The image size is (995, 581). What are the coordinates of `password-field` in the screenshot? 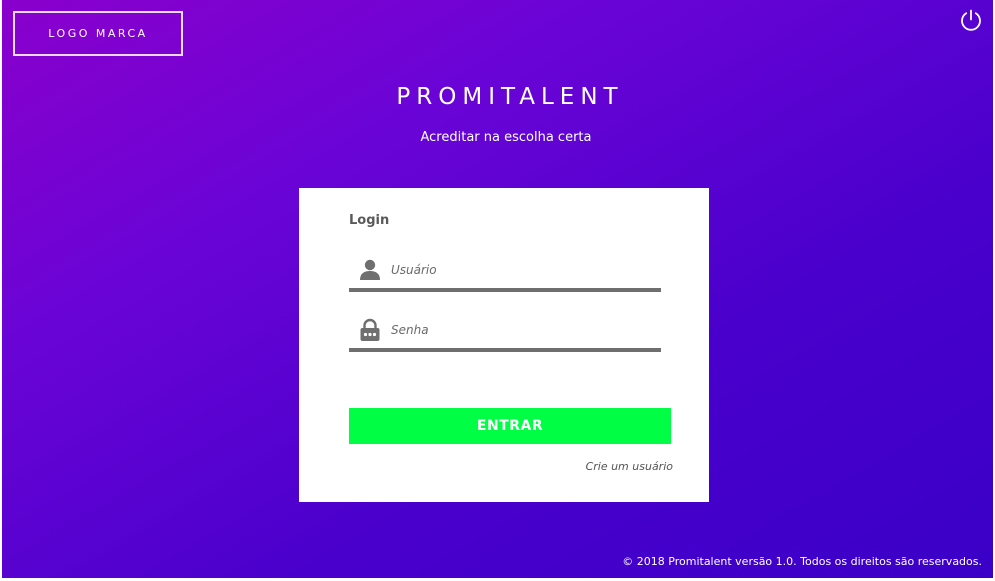 It's located at (505, 332).